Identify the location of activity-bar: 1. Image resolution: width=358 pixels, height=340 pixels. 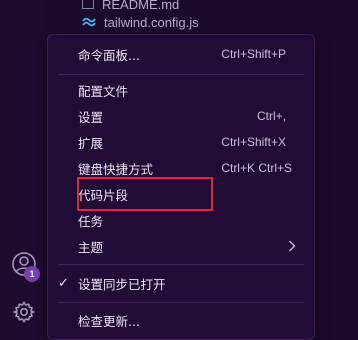
(23, 170).